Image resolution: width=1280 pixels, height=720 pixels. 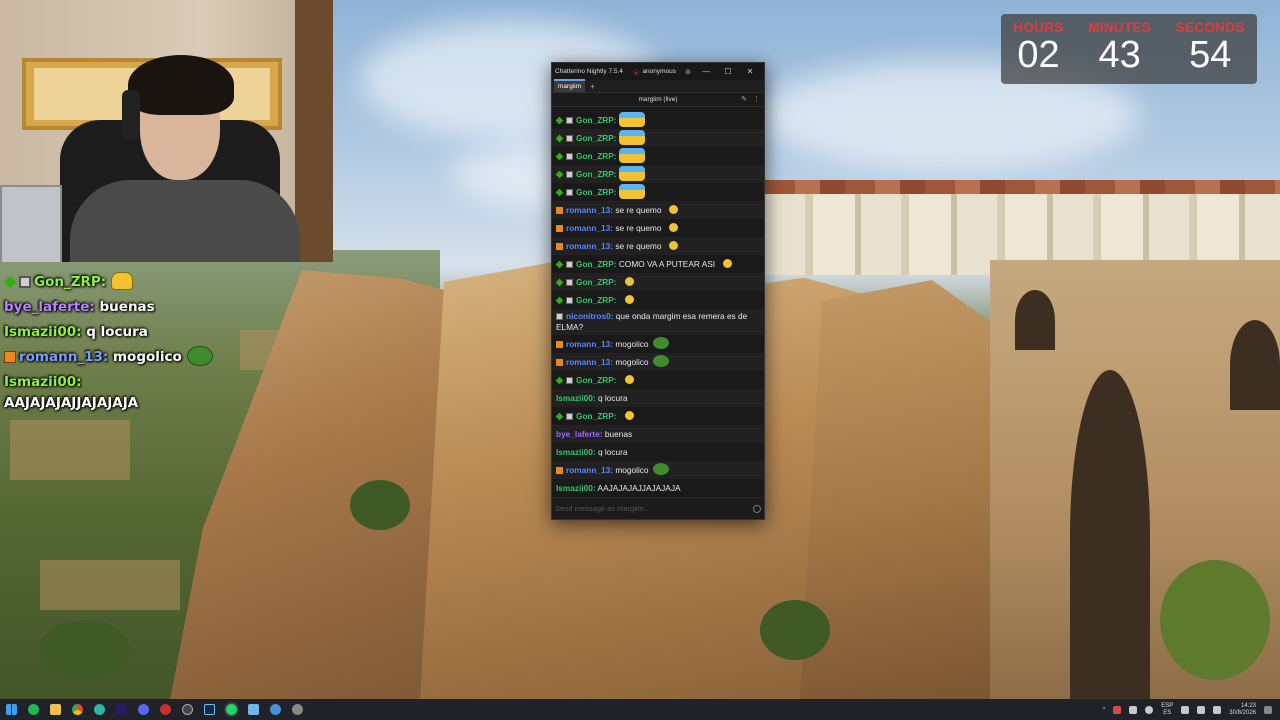 I want to click on taskbar-obs, so click(x=187, y=709).